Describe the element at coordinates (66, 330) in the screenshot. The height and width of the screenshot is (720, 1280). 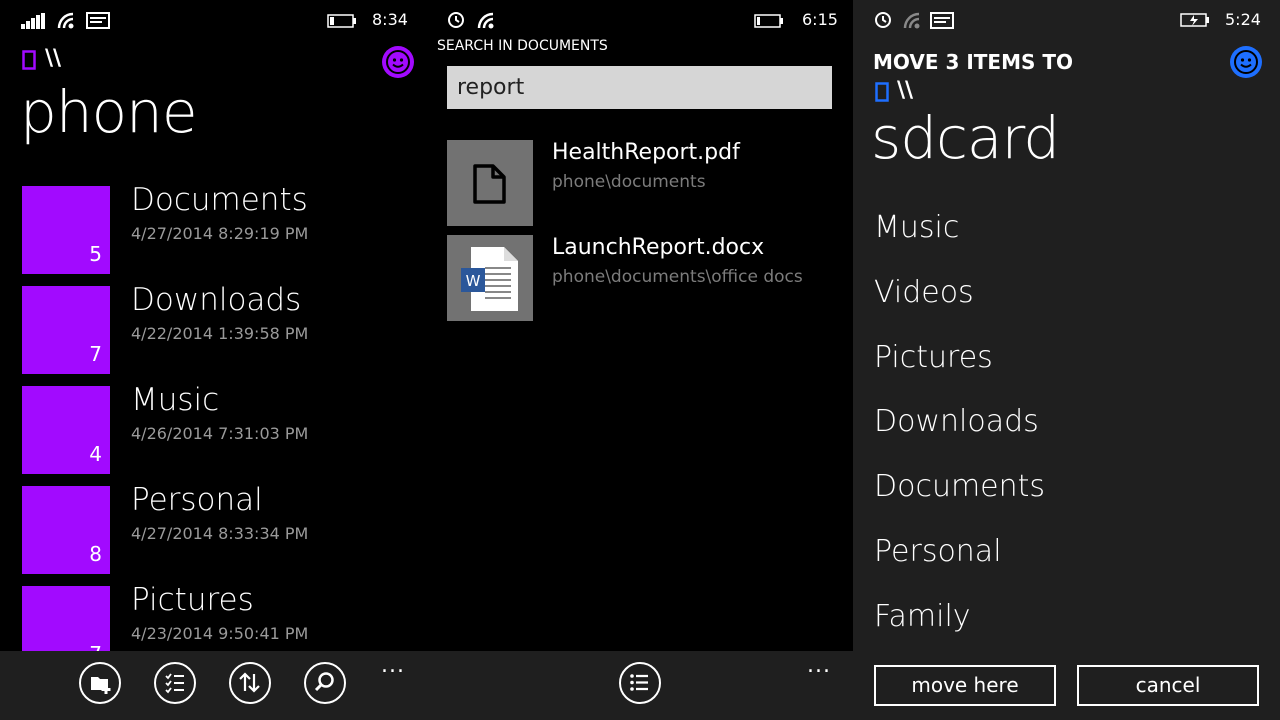
I see `folder-tile: 7` at that location.